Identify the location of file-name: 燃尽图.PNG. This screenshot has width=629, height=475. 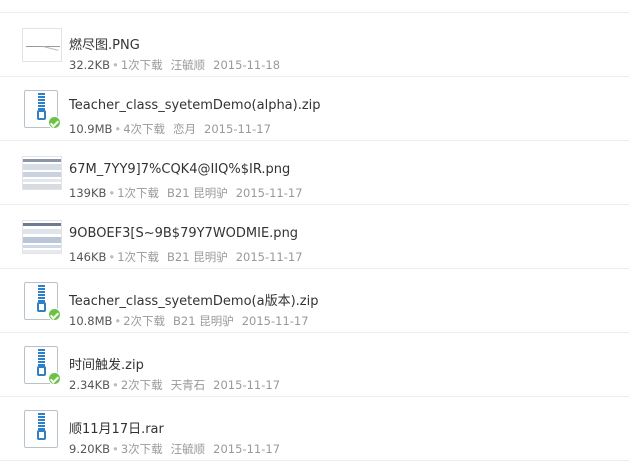
(104, 43).